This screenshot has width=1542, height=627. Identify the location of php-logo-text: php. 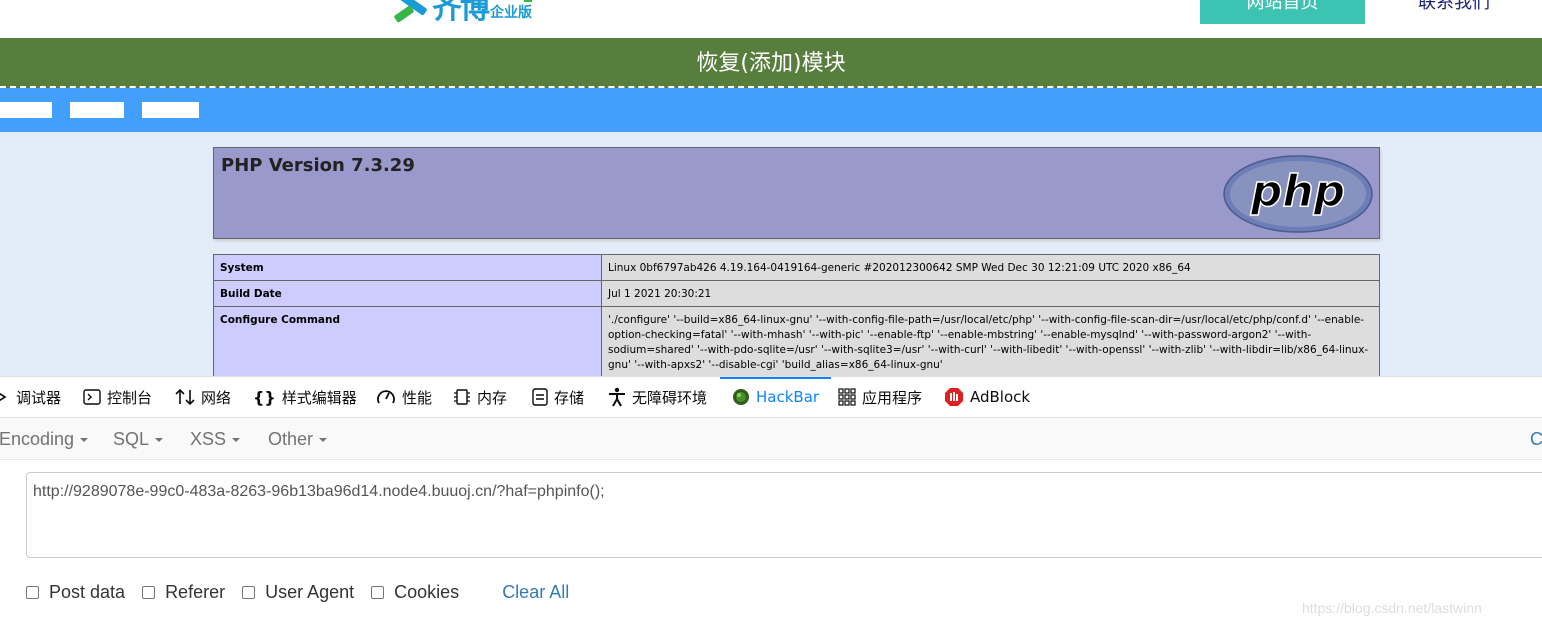
(1297, 191).